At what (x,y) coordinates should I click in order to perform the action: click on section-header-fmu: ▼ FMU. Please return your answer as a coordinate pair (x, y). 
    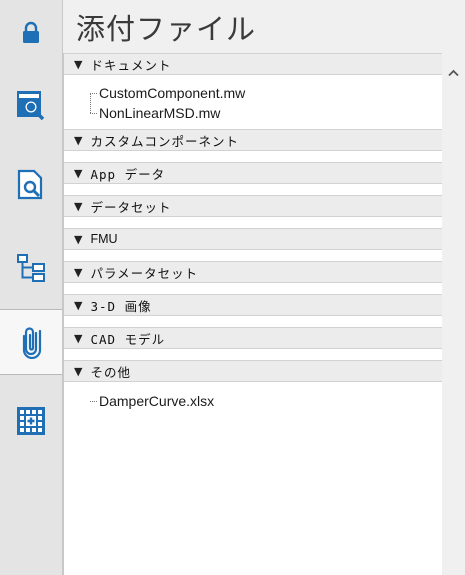
    Looking at the image, I should click on (253, 239).